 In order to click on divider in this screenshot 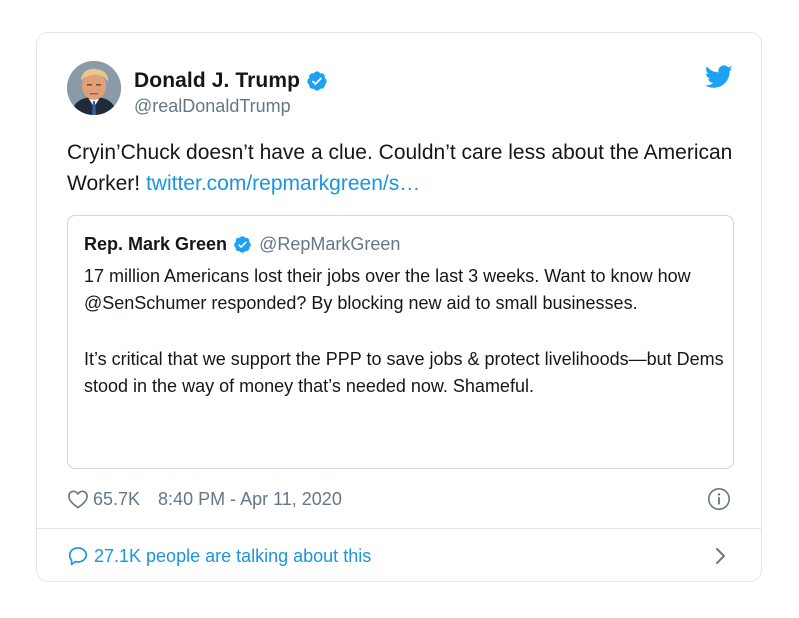, I will do `click(399, 528)`.